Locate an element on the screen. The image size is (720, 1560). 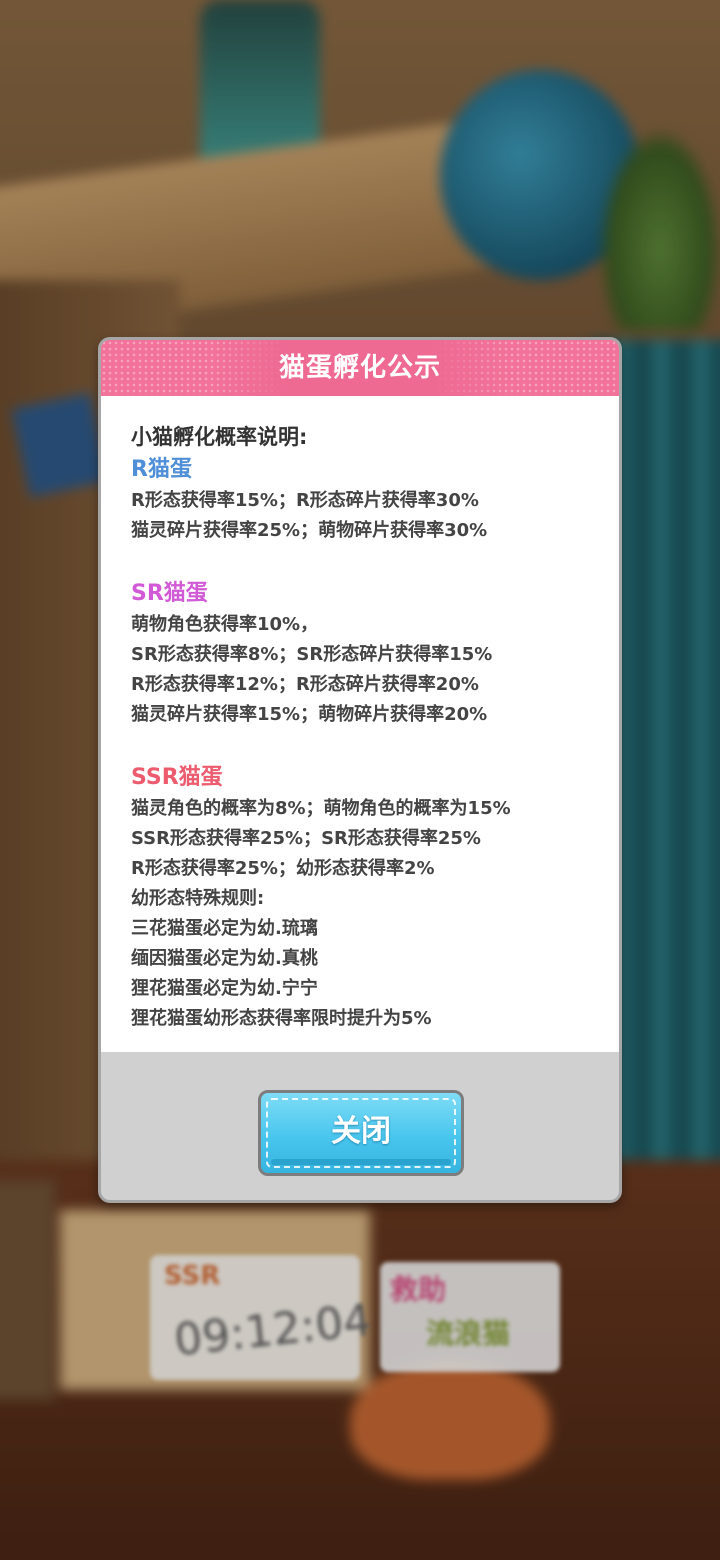
dialog-title: 猫蛋孵化公示 is located at coordinates (359, 368).